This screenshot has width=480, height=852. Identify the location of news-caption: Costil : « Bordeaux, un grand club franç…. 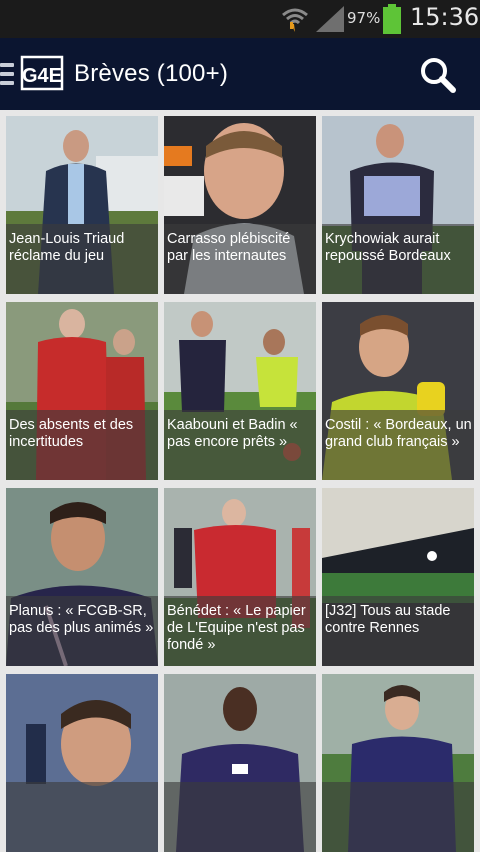
(398, 433).